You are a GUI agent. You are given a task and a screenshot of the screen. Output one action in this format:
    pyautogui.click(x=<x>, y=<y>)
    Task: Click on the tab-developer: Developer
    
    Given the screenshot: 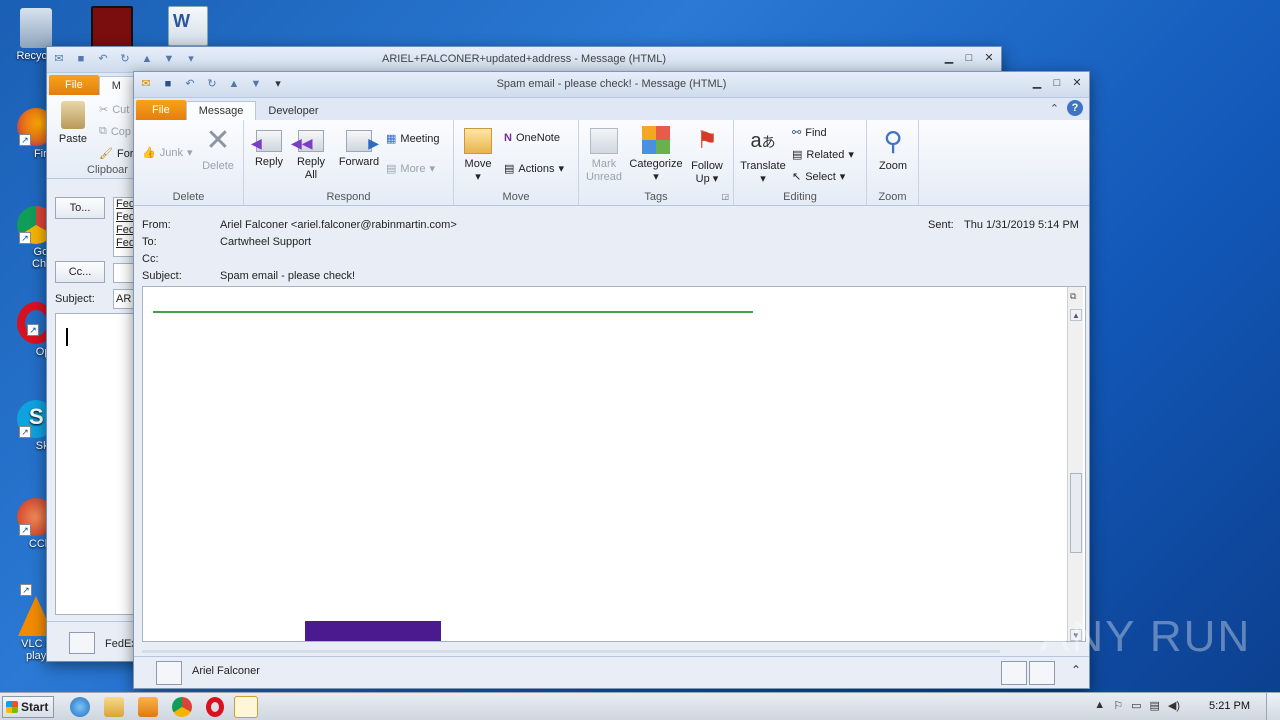 What is the action you would take?
    pyautogui.click(x=293, y=111)
    